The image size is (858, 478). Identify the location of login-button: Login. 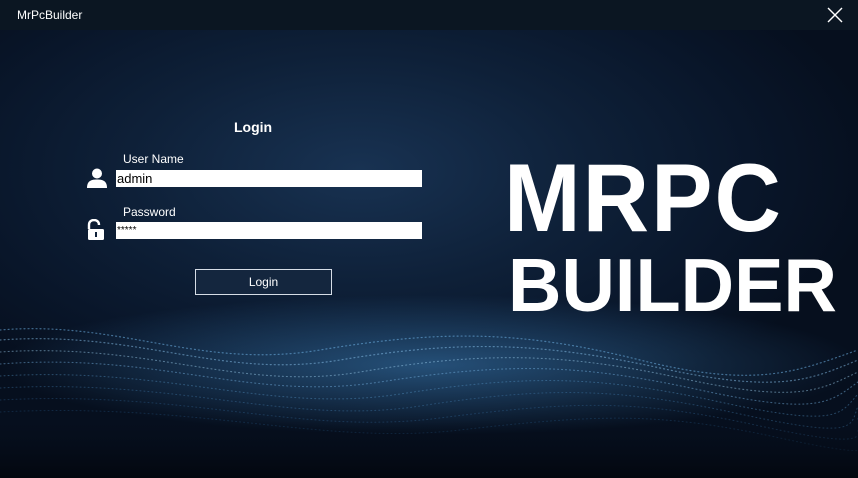
(263, 282).